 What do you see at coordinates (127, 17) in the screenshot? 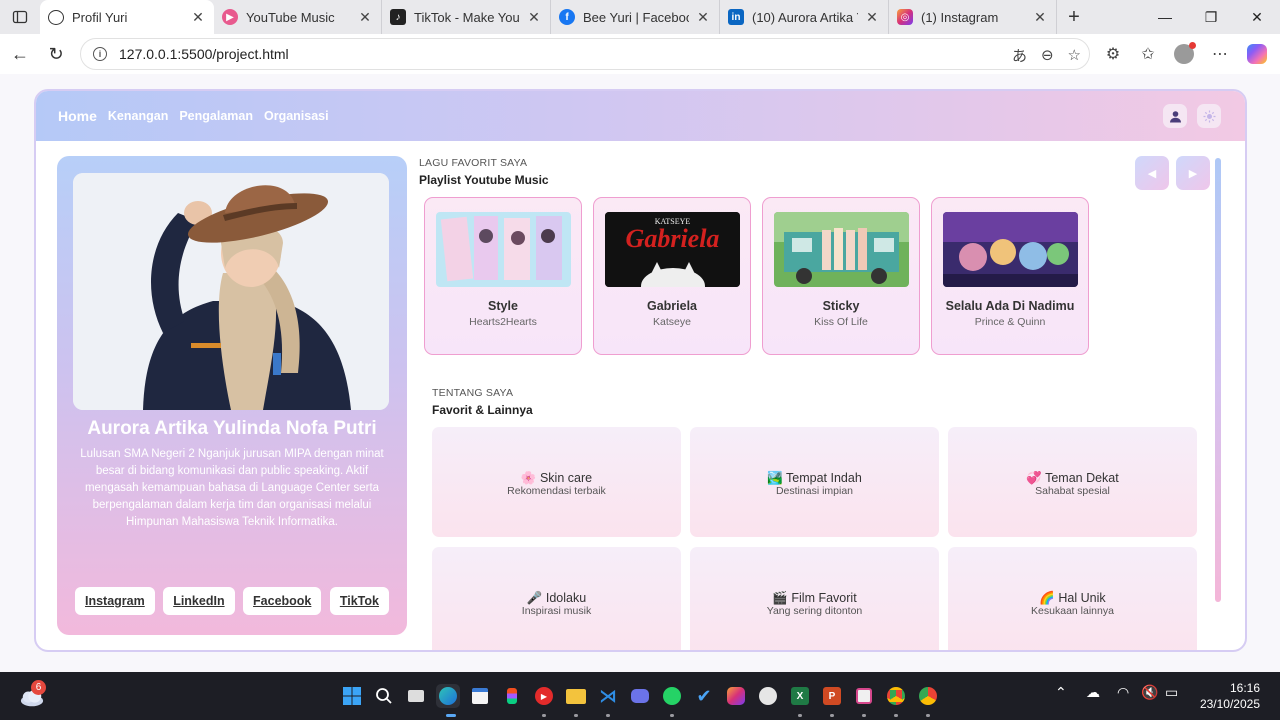
I see `tab-profil-yuri: Profil Yuri ✕` at bounding box center [127, 17].